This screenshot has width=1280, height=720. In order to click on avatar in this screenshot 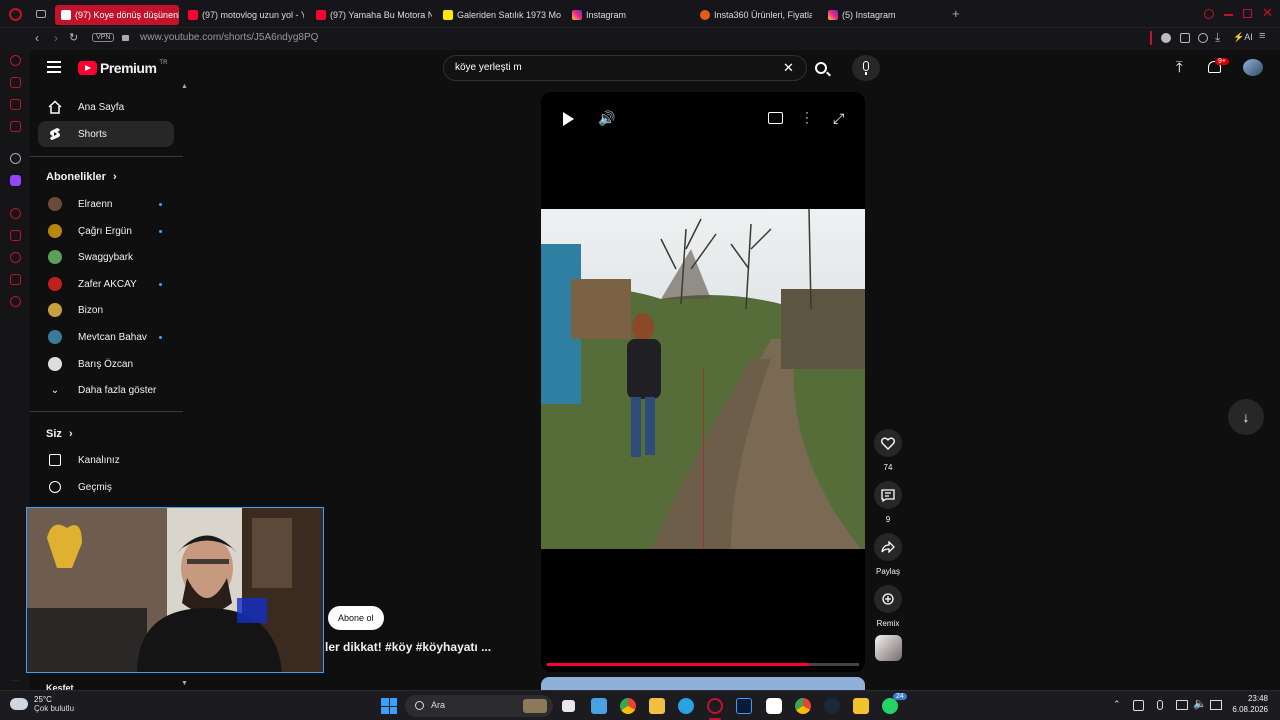, I will do `click(1253, 67)`.